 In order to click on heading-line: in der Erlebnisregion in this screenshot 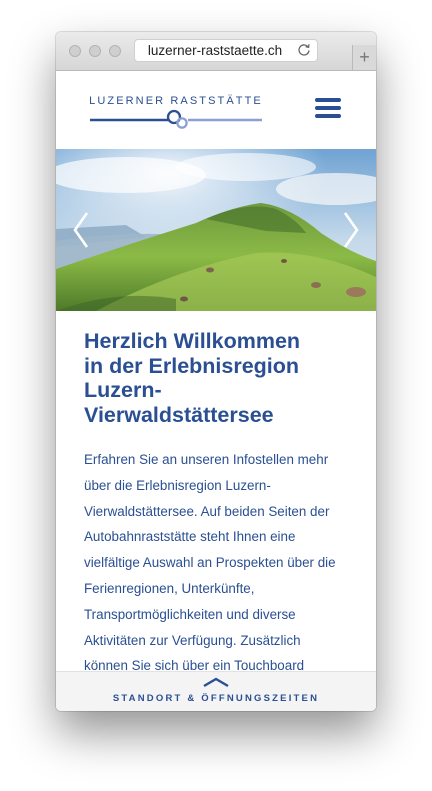, I will do `click(192, 365)`.